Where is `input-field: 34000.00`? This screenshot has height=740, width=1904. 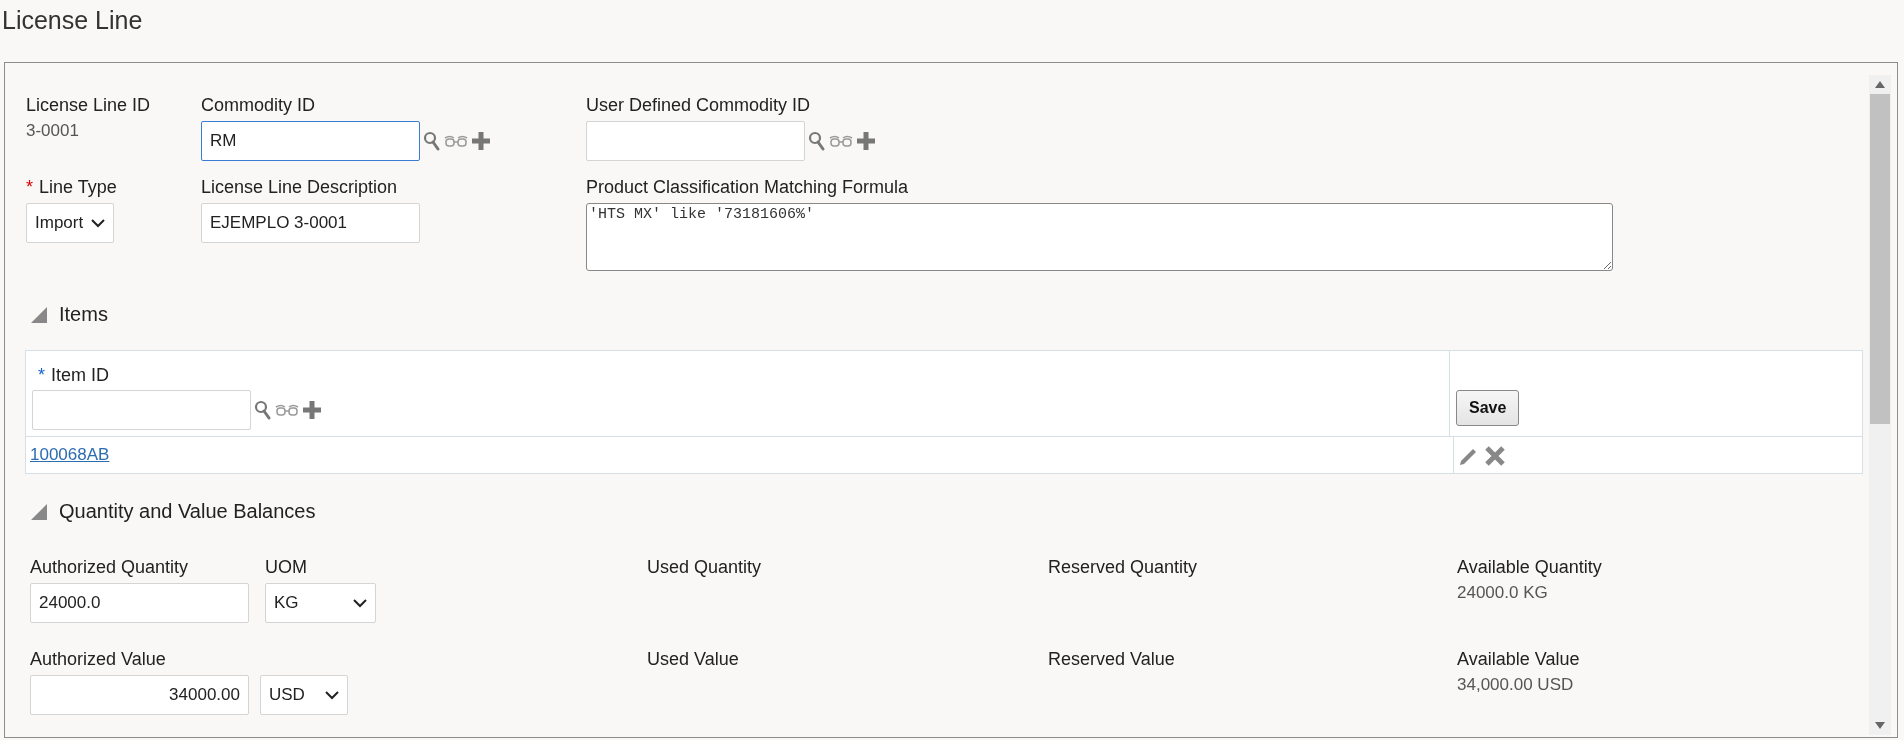
input-field: 34000.00 is located at coordinates (139, 695).